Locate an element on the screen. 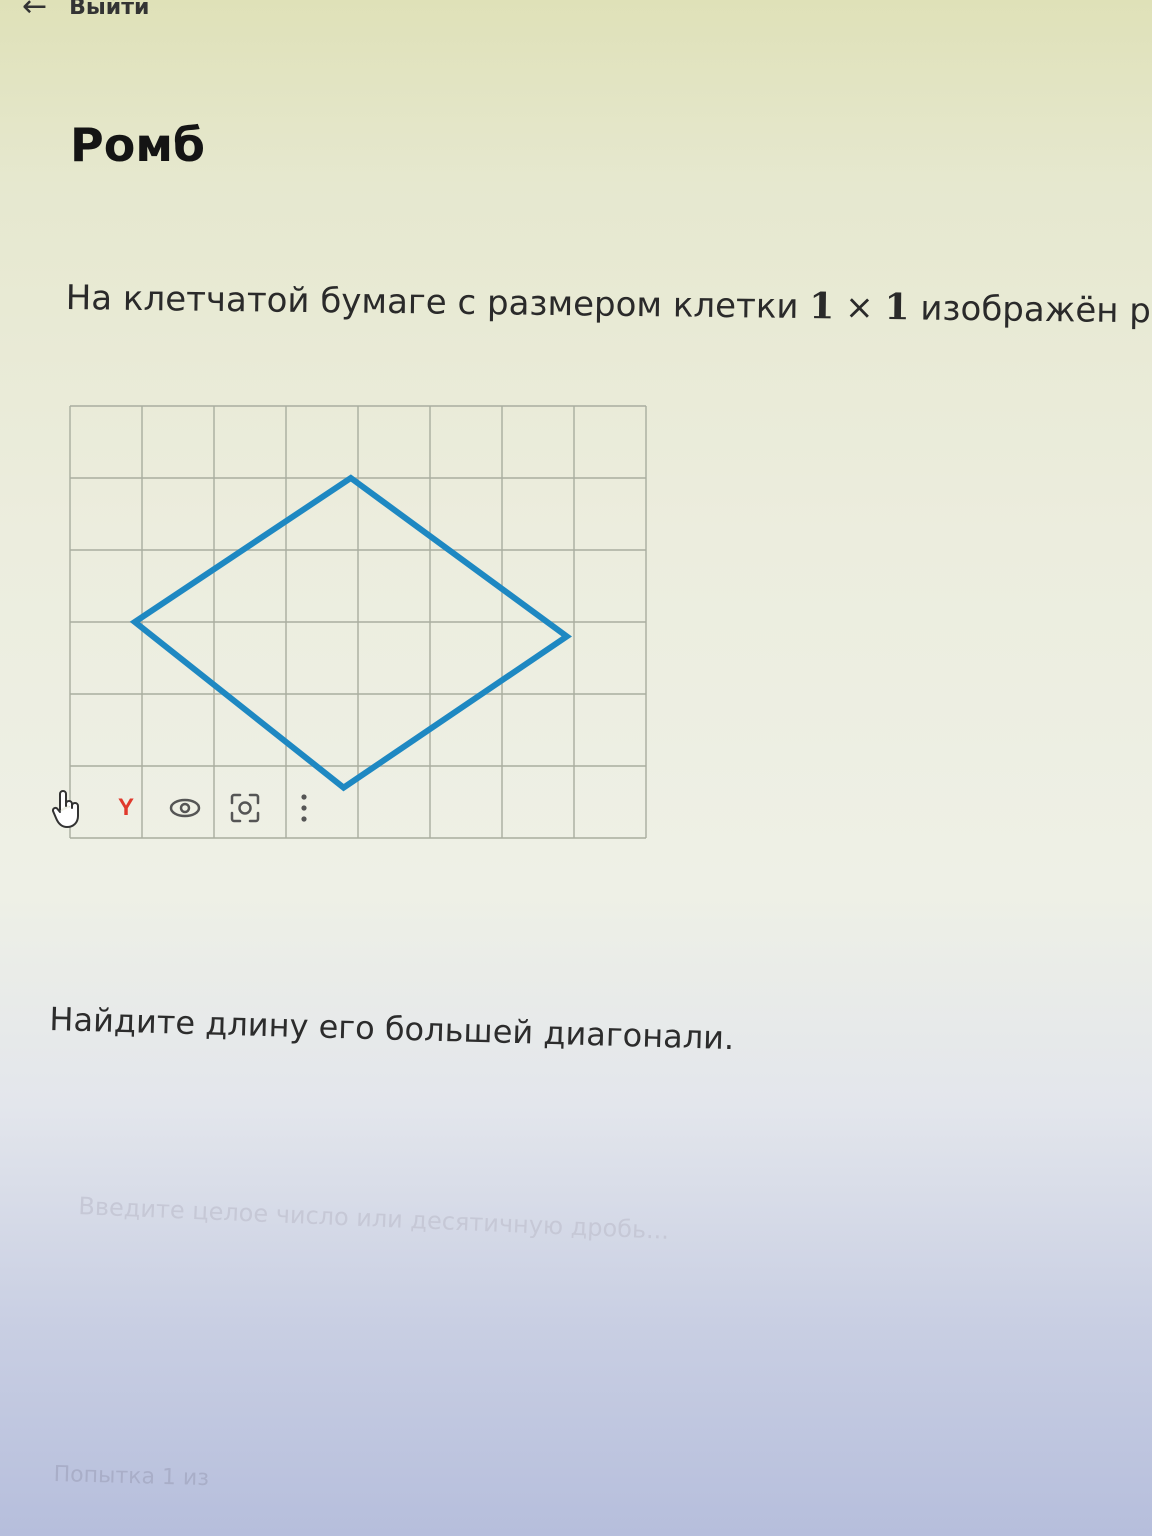 This screenshot has height=1536, width=1152. lens-scan-icon is located at coordinates (245, 808).